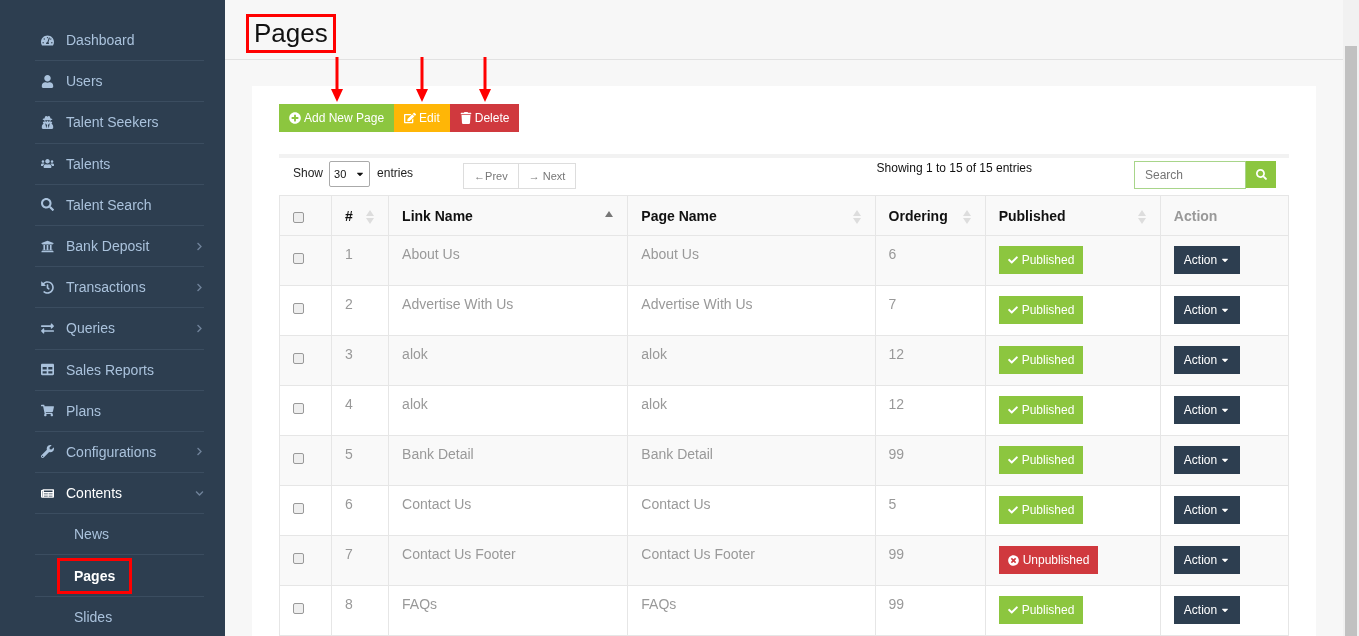  What do you see at coordinates (119, 82) in the screenshot?
I see `sidebar-item: Users` at bounding box center [119, 82].